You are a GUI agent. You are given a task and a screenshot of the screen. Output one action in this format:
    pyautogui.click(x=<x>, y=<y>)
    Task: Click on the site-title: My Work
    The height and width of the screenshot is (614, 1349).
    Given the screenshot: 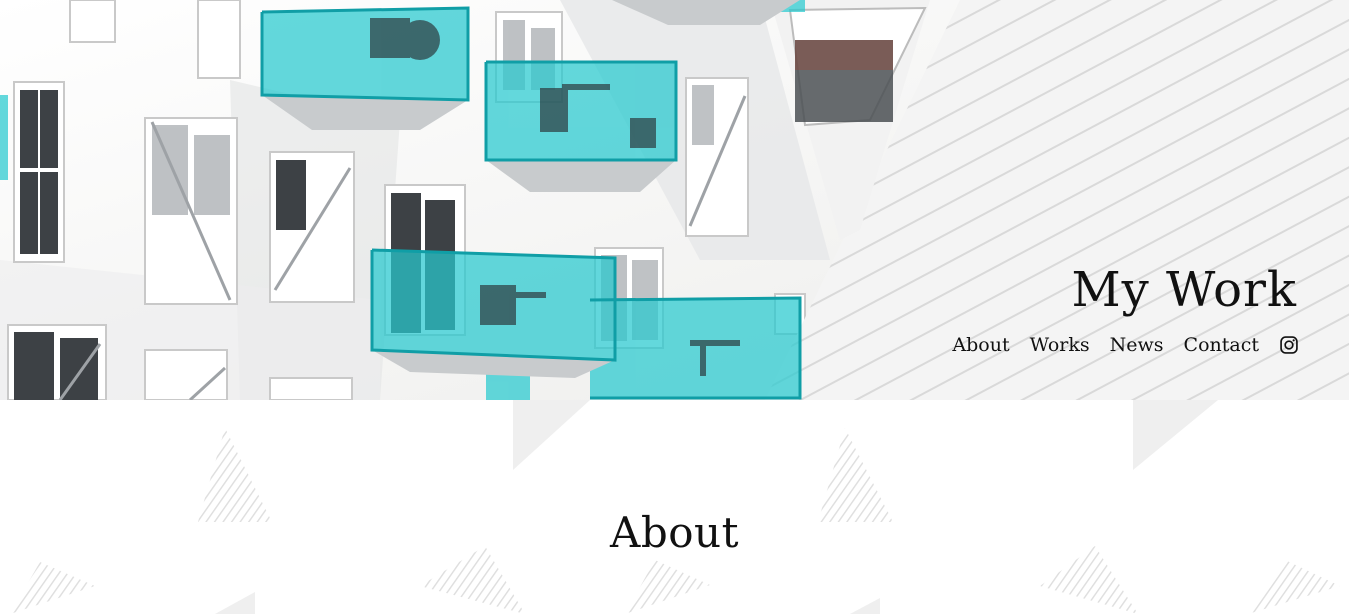 What is the action you would take?
    pyautogui.click(x=1184, y=290)
    